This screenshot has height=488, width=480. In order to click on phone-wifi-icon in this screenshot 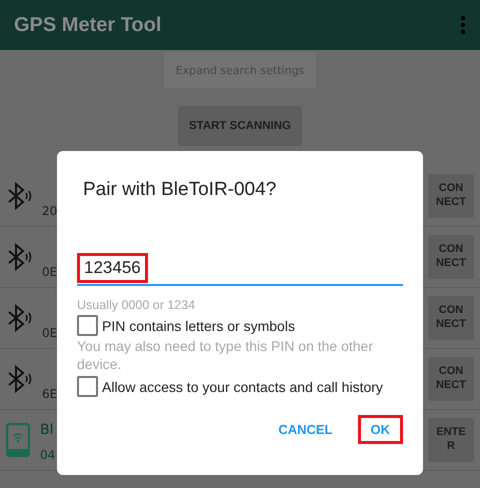, I will do `click(18, 440)`.